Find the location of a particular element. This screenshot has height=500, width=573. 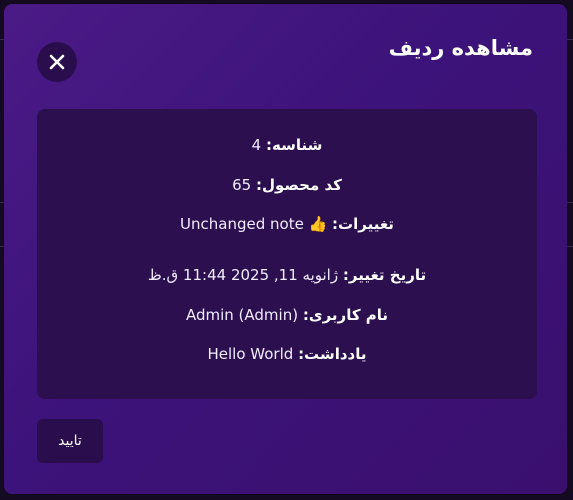

detail-row-id: شناسه: 4 is located at coordinates (287, 145).